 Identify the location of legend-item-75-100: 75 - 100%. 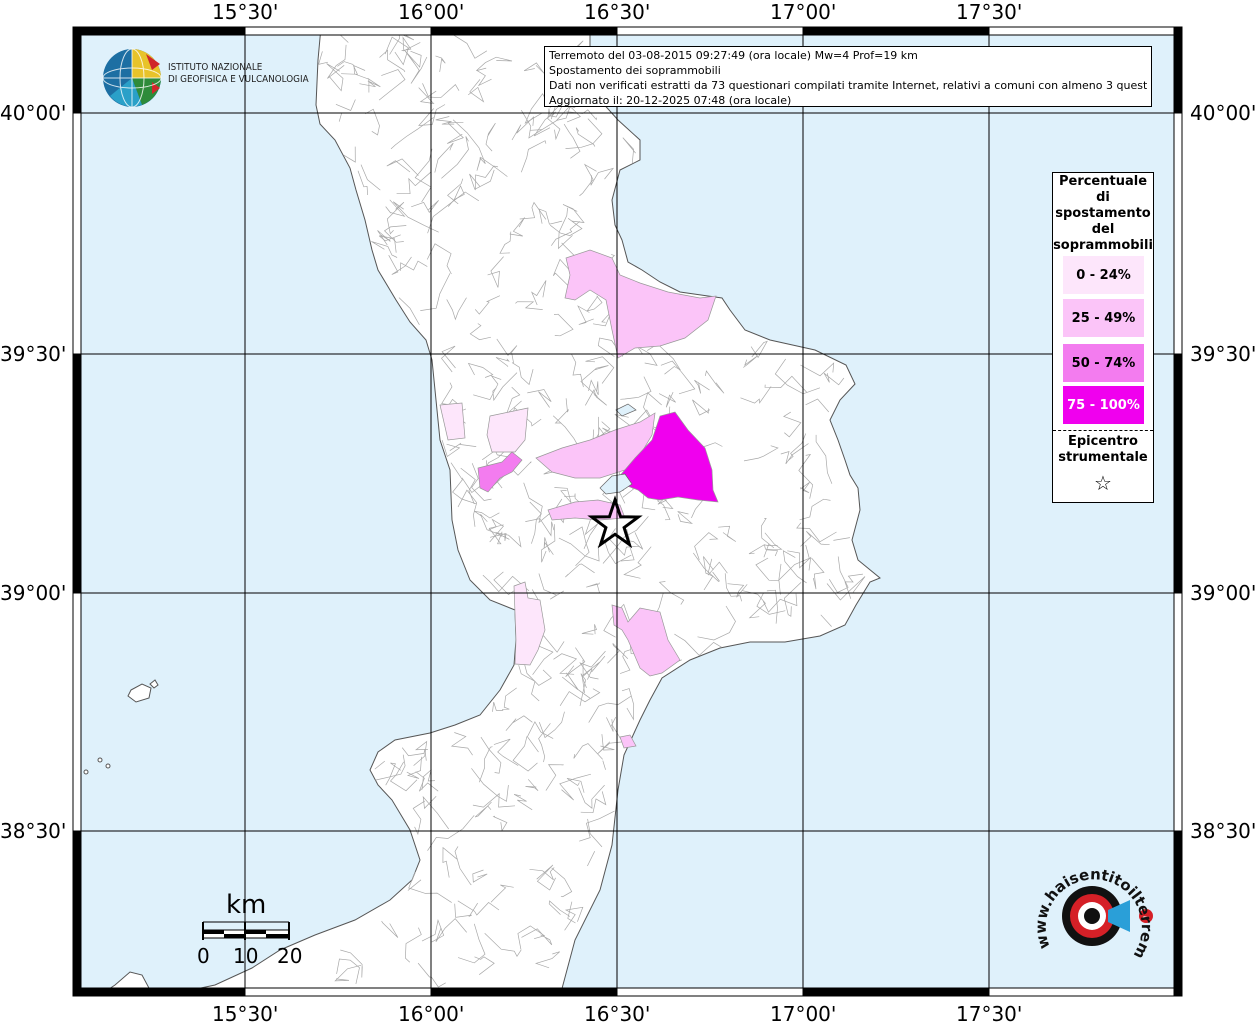
(1103, 405).